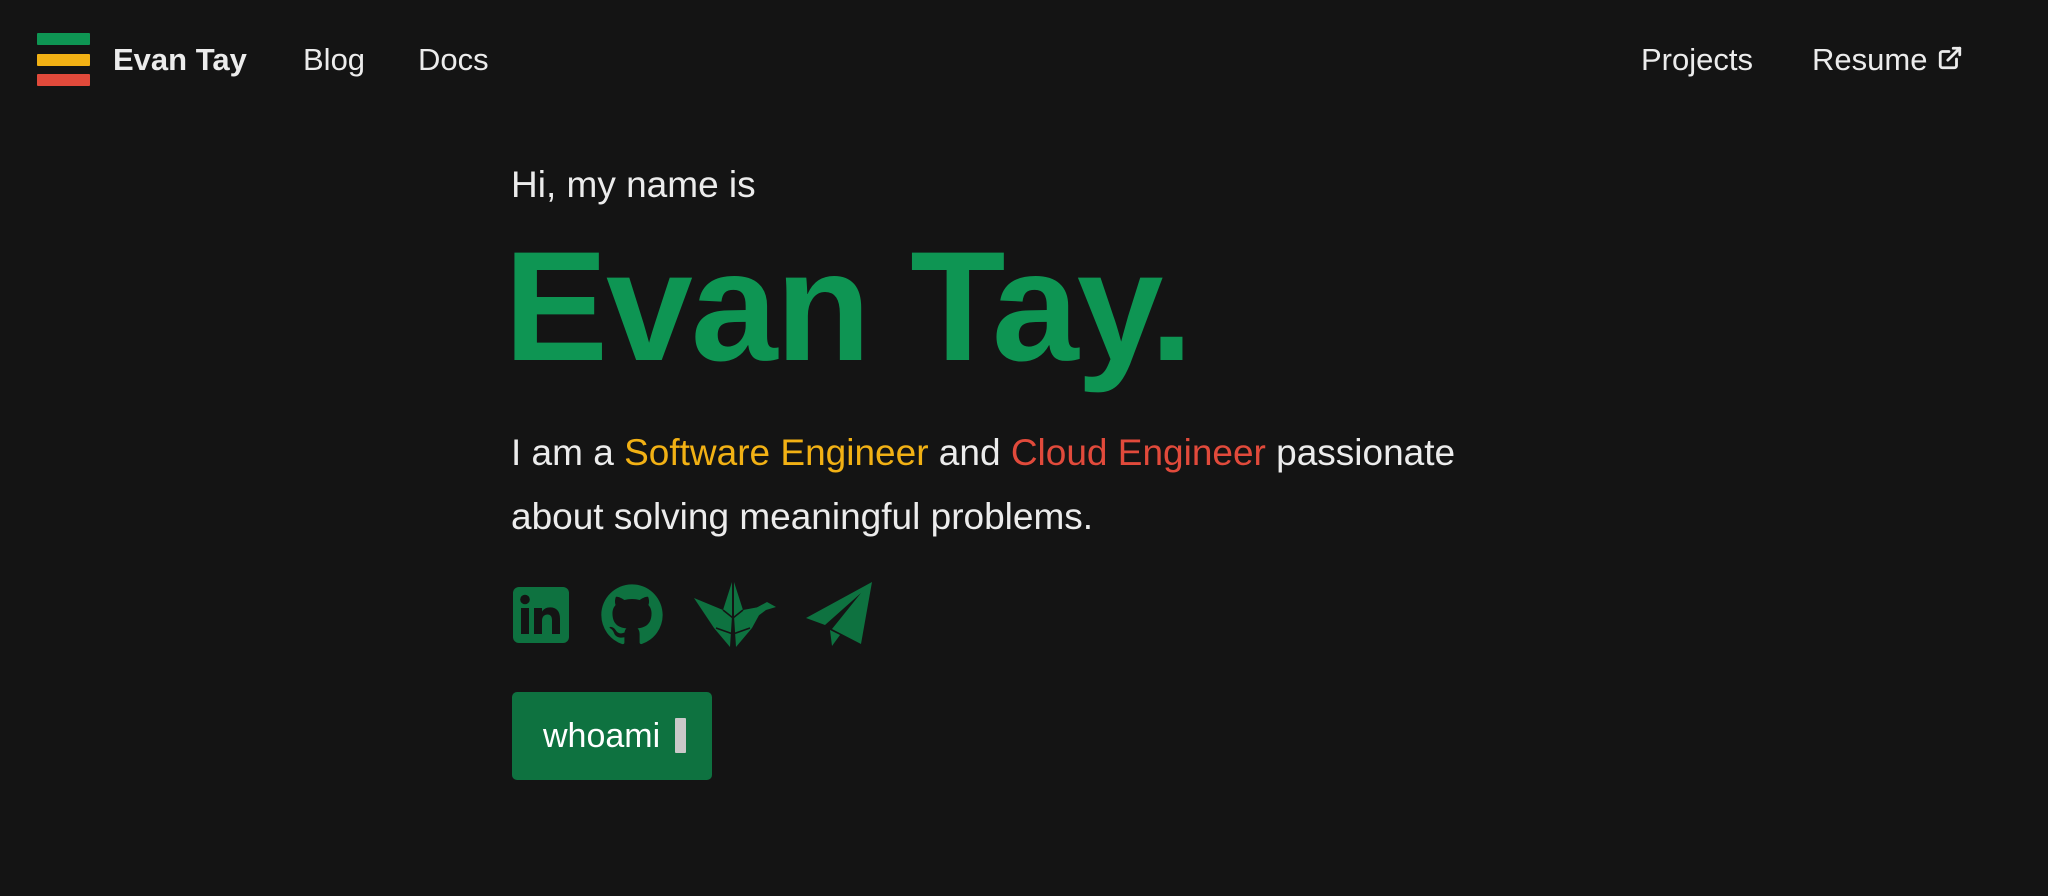 The width and height of the screenshot is (2048, 896). I want to click on greeting-text: Hi, my name is, so click(633, 184).